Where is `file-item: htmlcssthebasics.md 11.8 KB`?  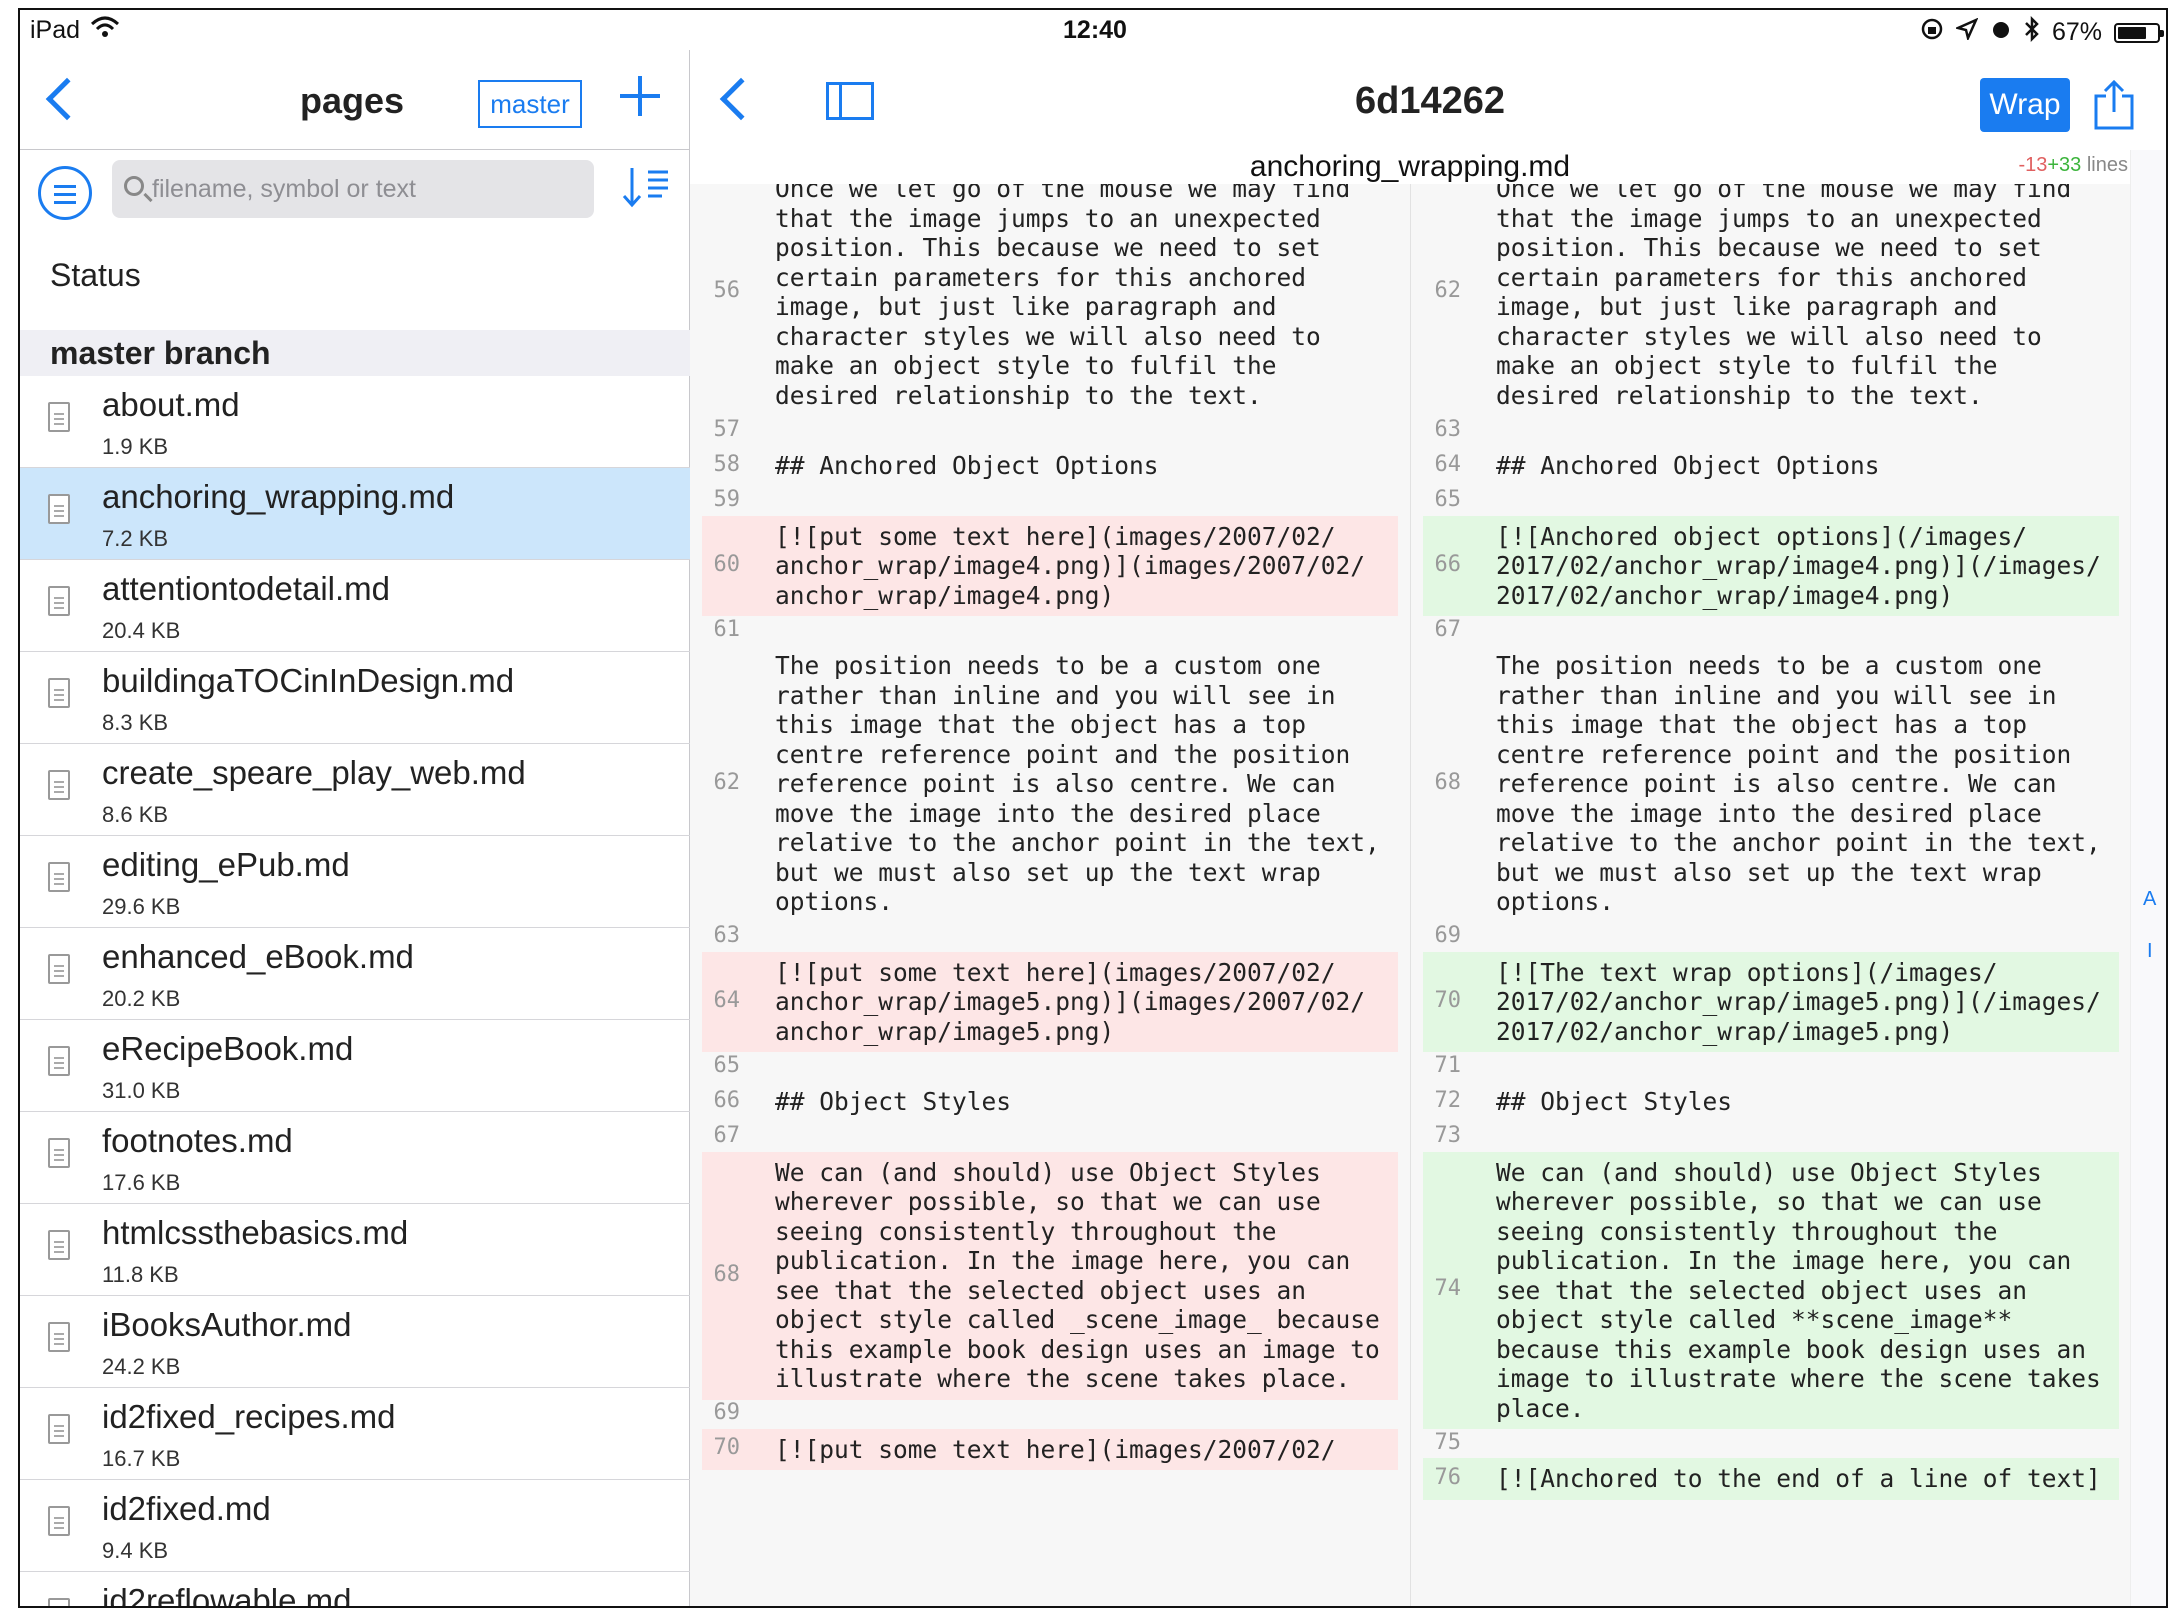
file-item: htmlcssthebasics.md 11.8 KB is located at coordinates (355, 1250).